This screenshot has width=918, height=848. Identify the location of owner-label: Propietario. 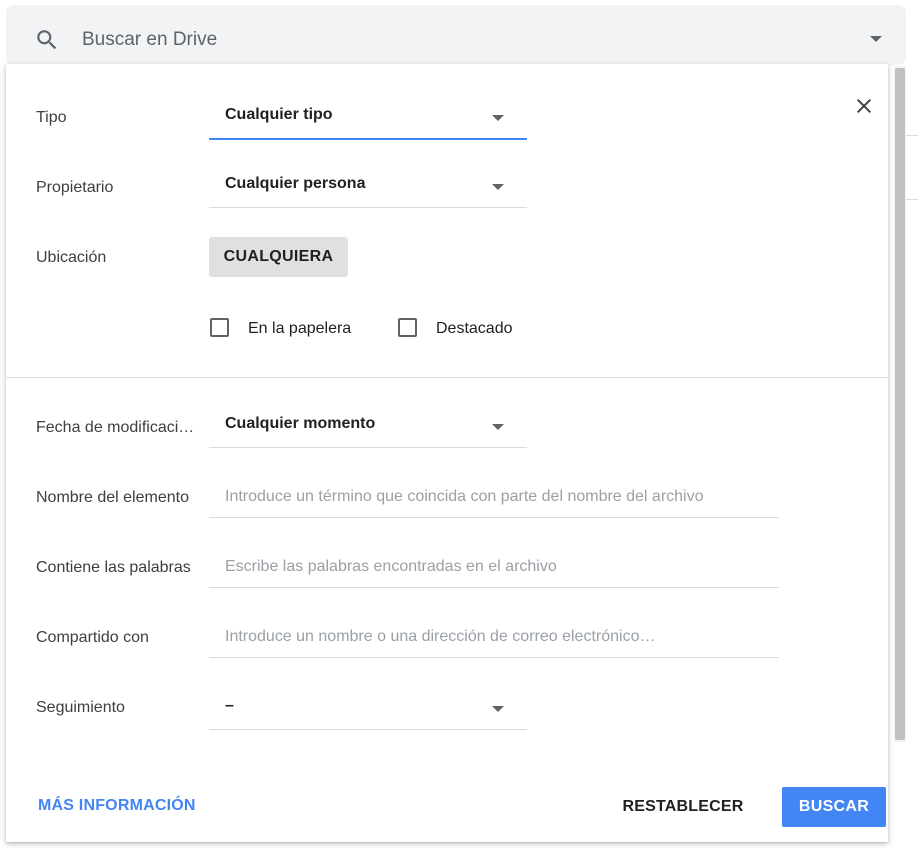
(75, 187).